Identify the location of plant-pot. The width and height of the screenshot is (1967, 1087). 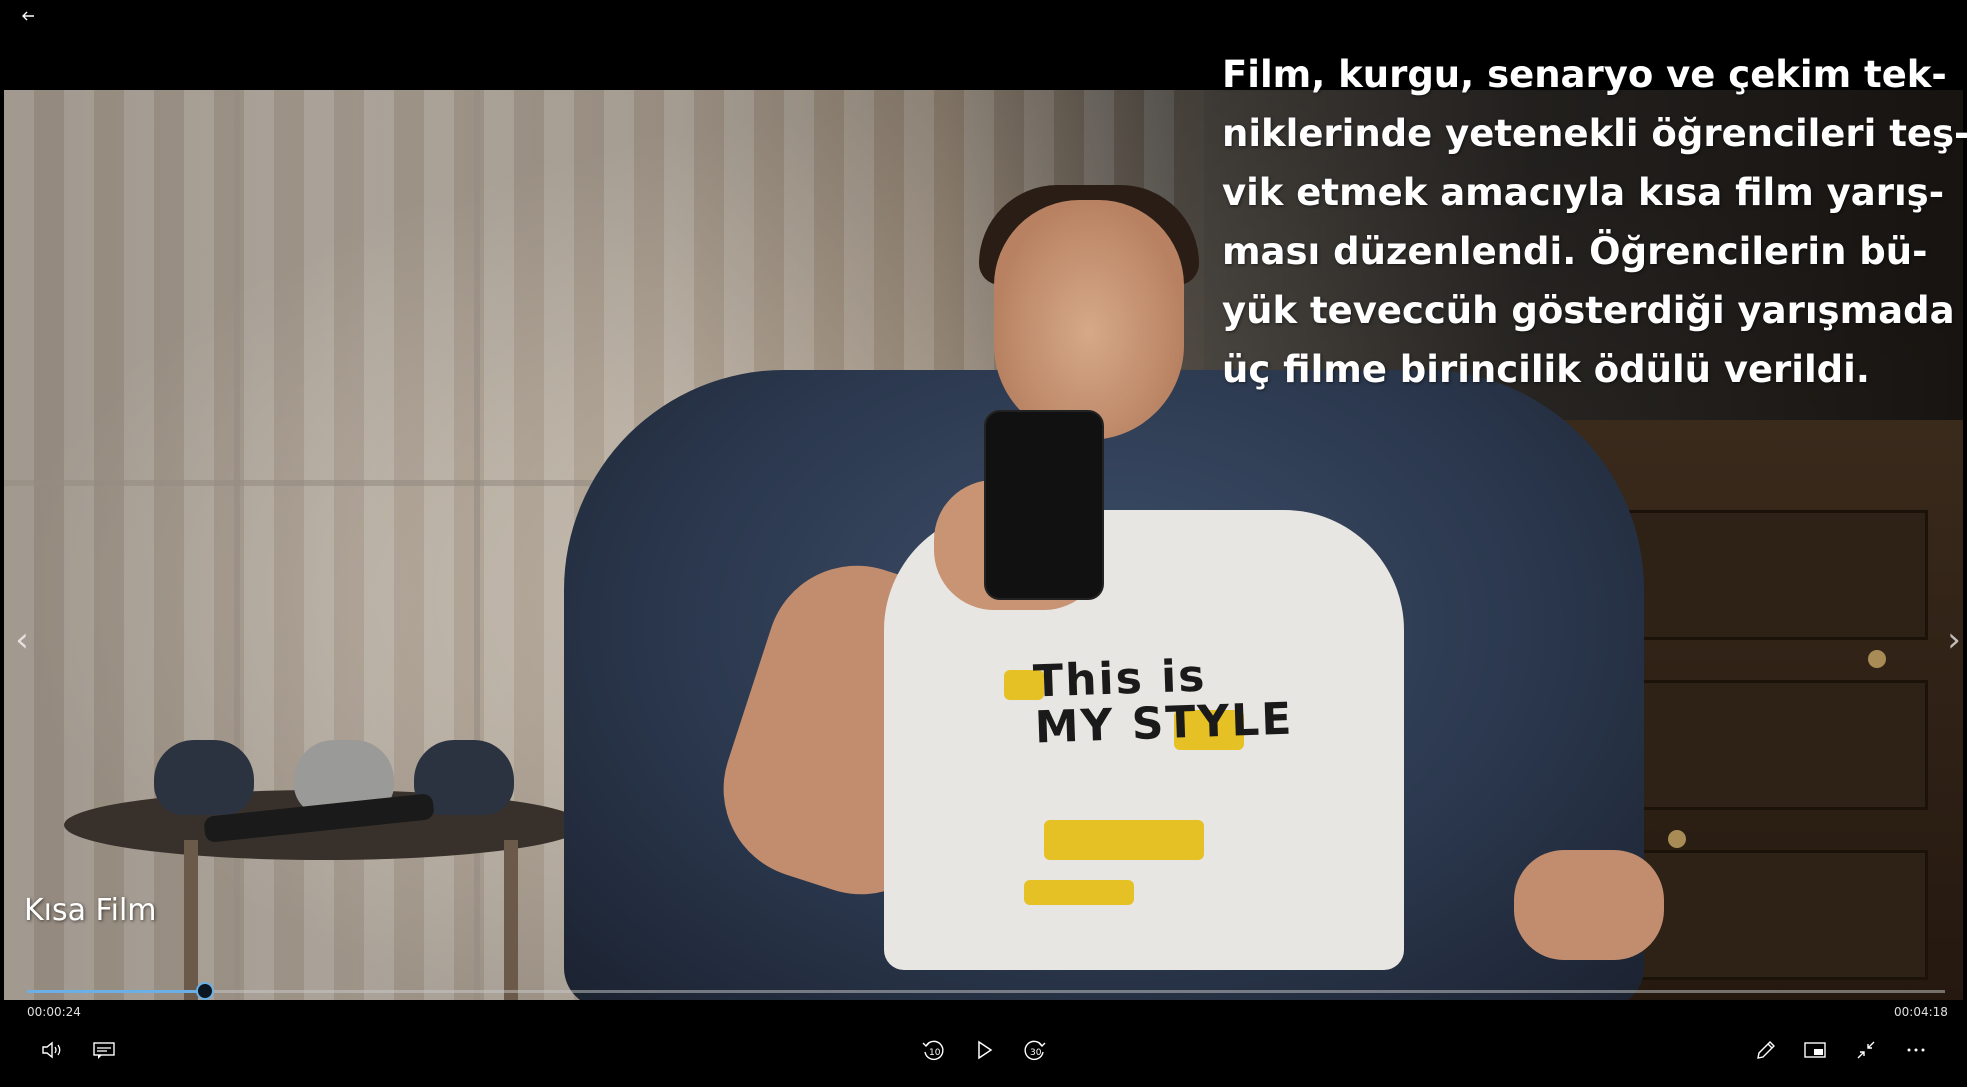
(204, 777).